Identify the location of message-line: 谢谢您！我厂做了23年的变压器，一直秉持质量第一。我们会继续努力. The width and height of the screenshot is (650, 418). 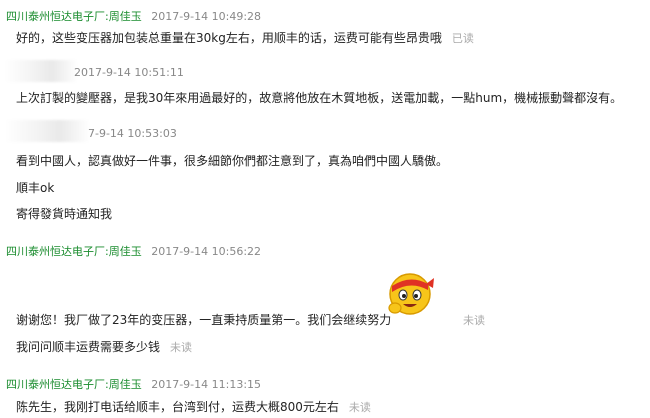
(204, 320).